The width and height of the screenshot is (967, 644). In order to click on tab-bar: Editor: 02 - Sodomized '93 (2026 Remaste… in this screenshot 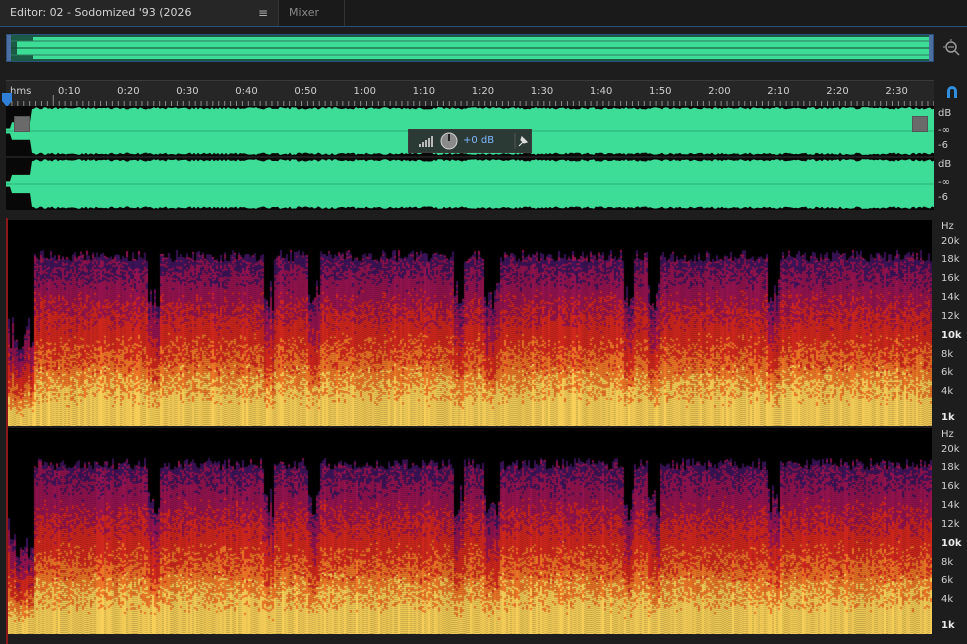, I will do `click(483, 22)`.